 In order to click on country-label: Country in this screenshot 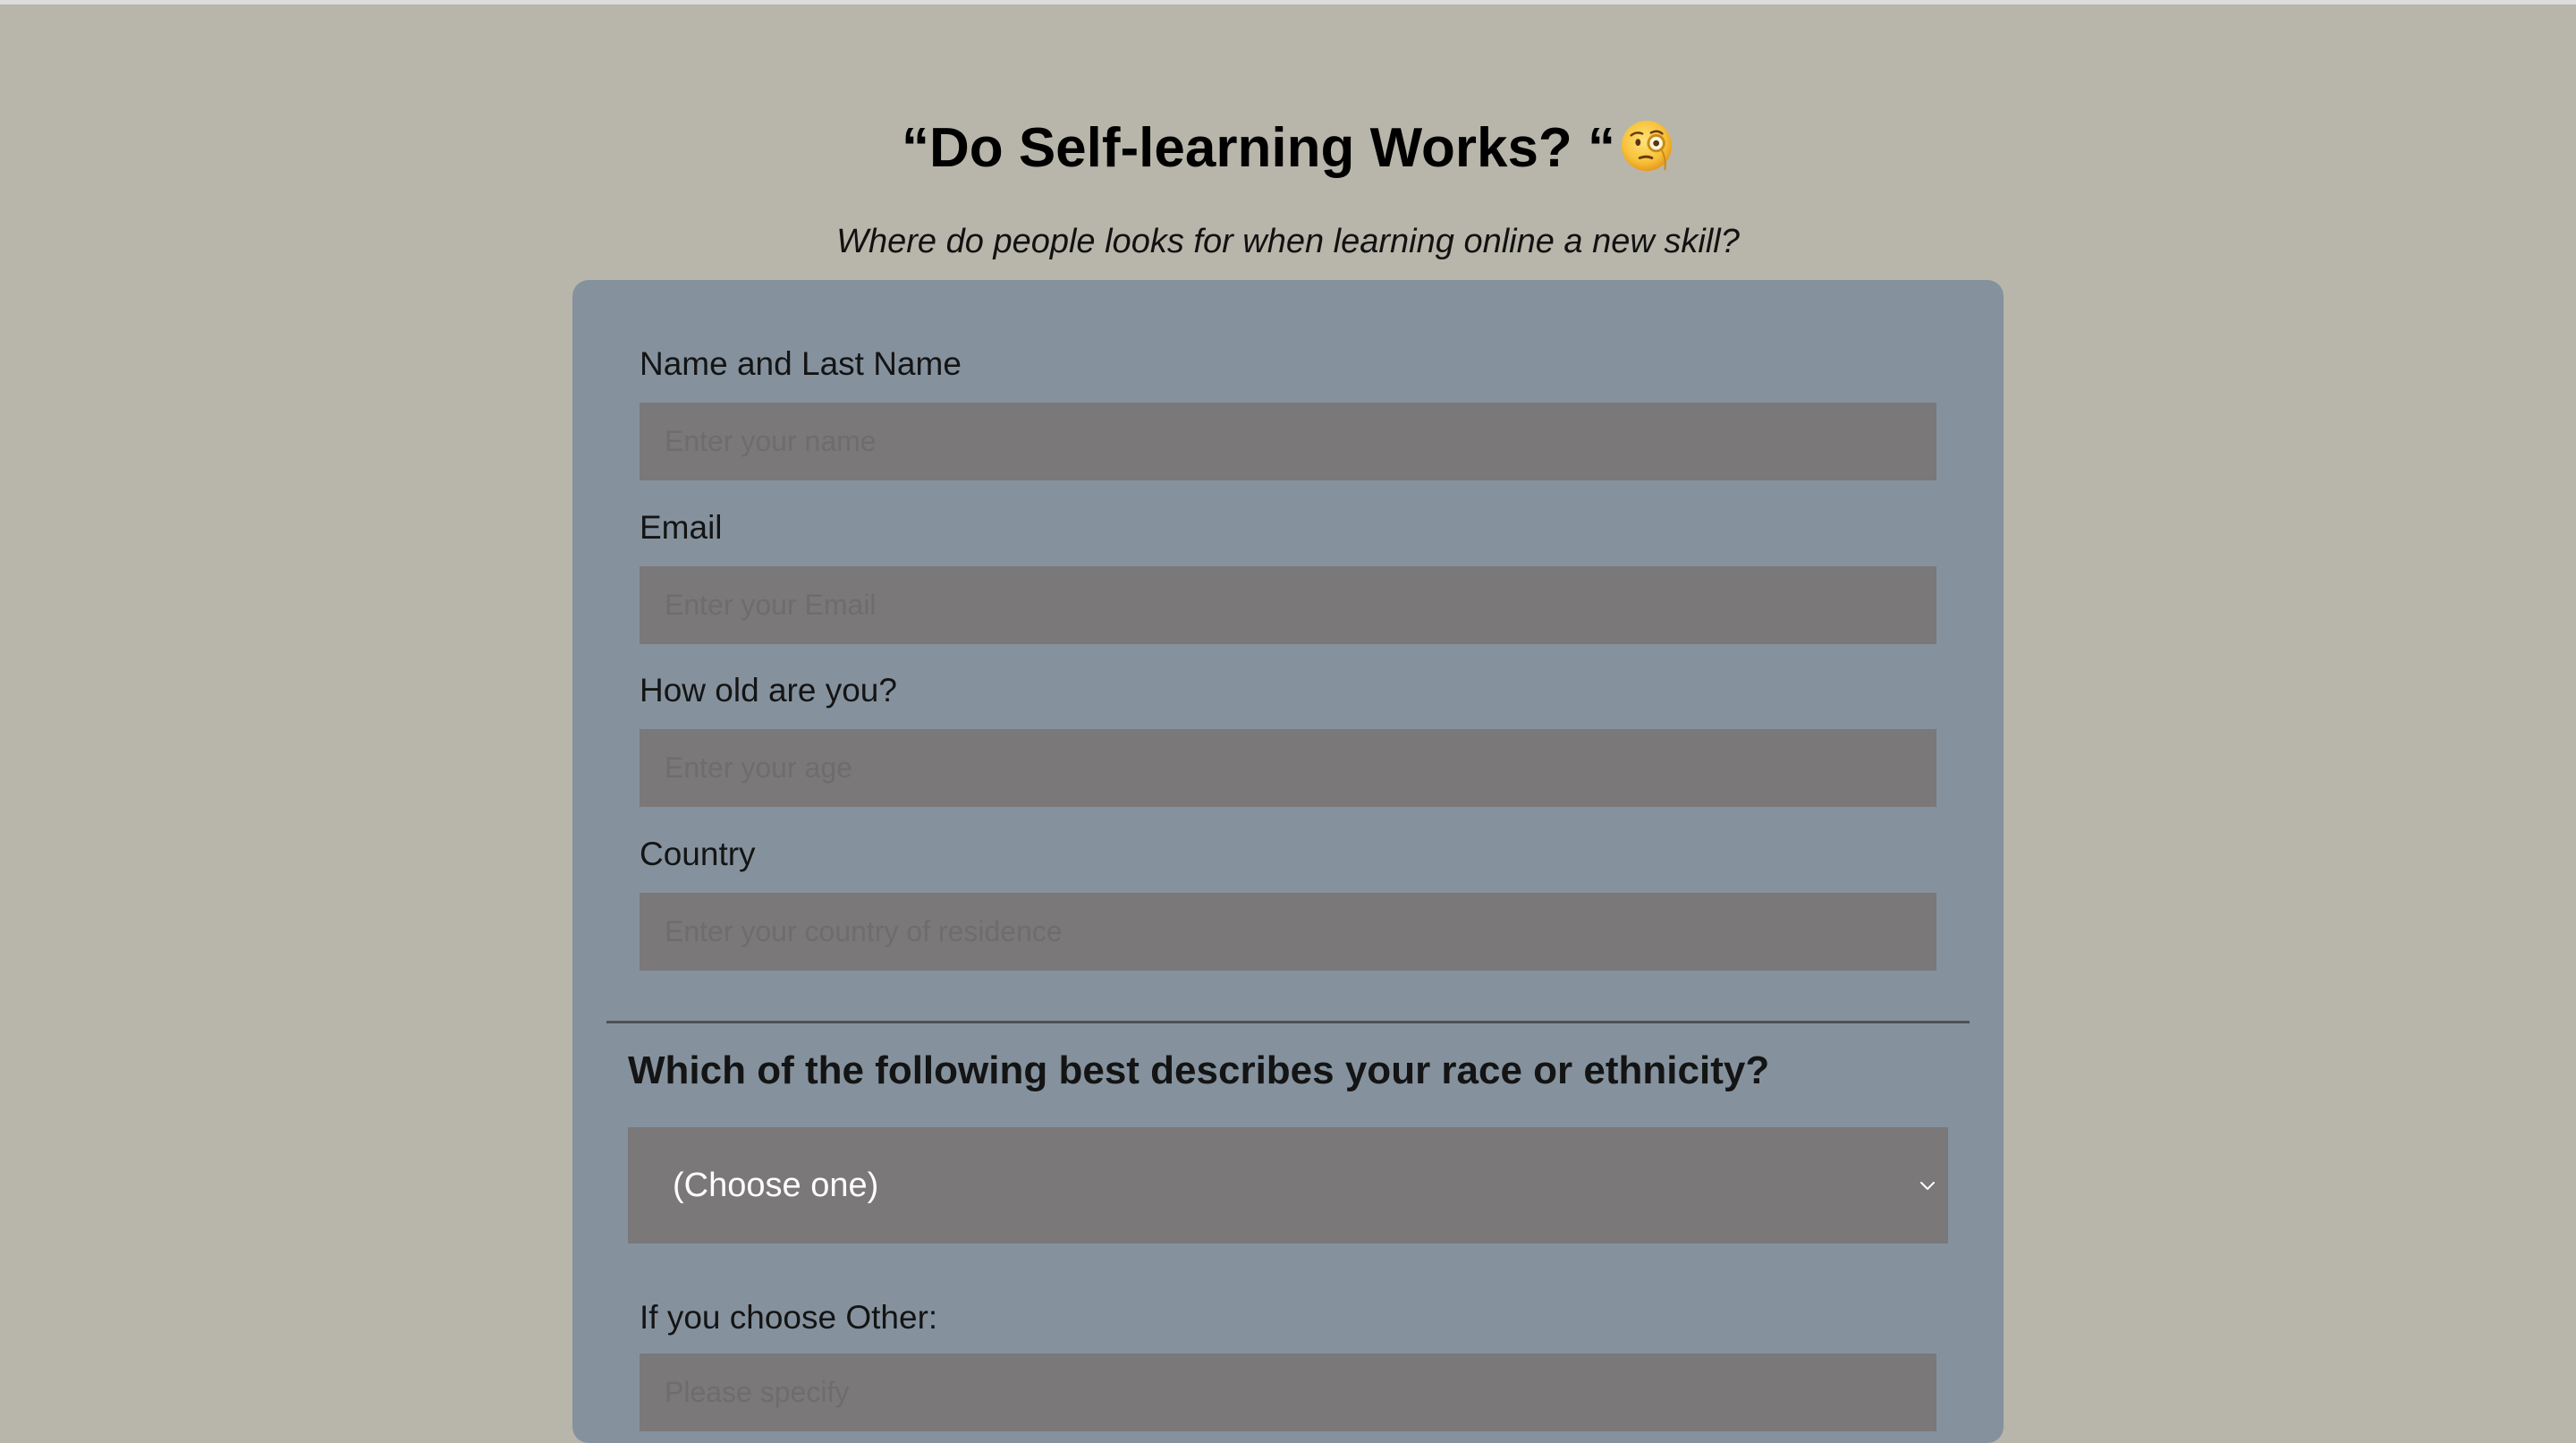, I will do `click(698, 854)`.